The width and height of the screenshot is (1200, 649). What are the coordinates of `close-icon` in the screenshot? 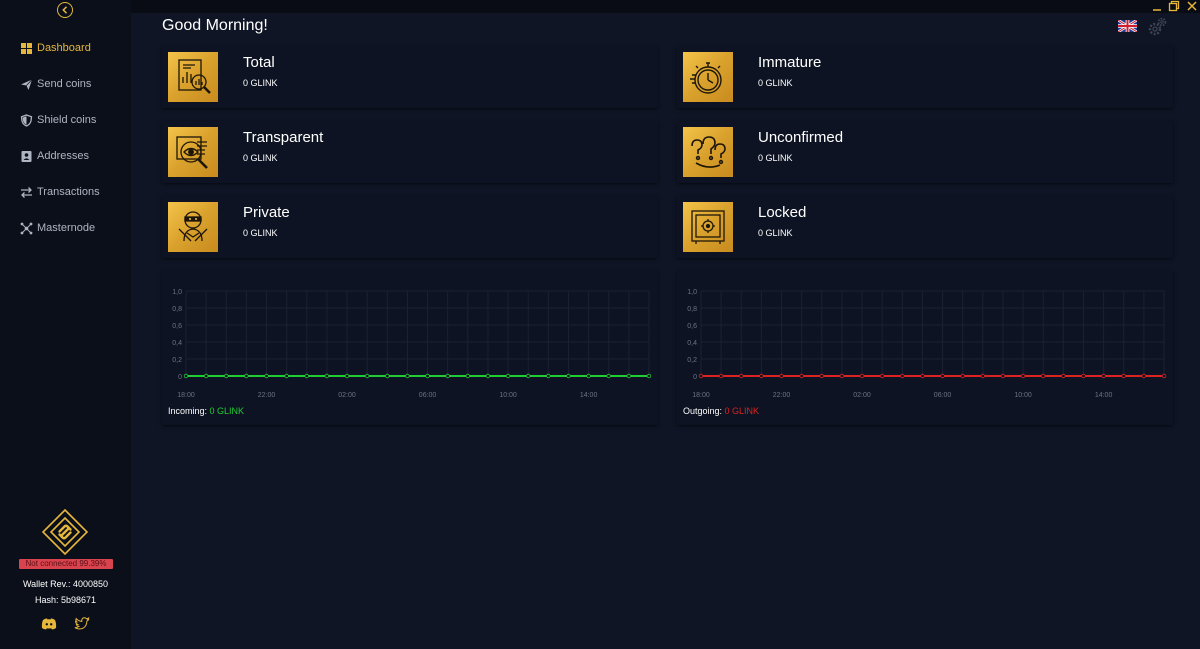 It's located at (1192, 6).